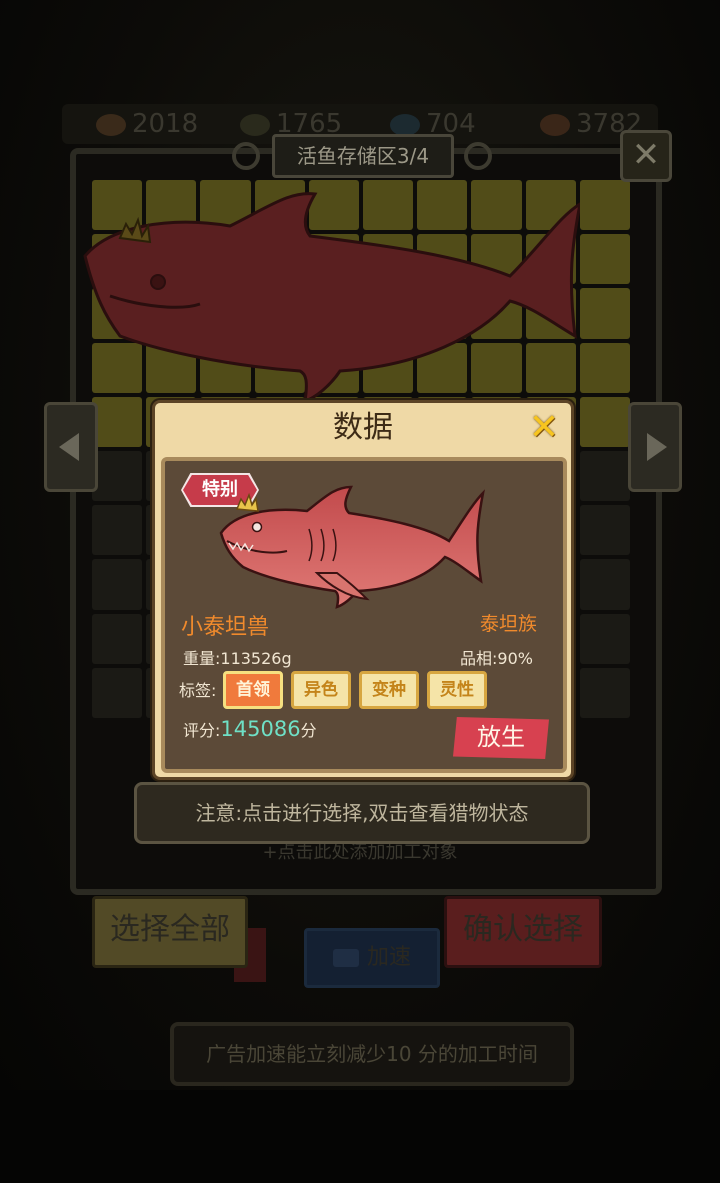  What do you see at coordinates (478, 156) in the screenshot?
I see `pipe-ring-right` at bounding box center [478, 156].